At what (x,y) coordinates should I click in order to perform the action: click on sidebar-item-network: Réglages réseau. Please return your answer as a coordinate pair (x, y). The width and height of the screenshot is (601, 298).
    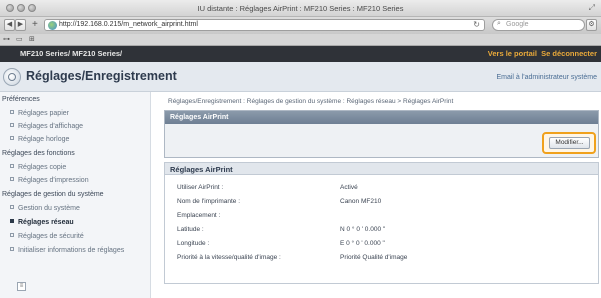
    Looking at the image, I should click on (42, 222).